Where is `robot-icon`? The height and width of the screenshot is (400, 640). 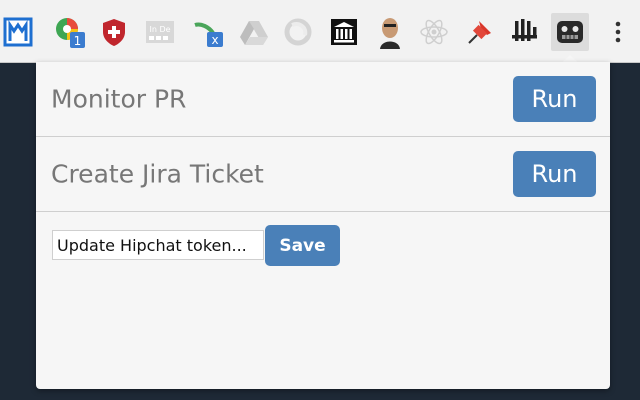
robot-icon is located at coordinates (570, 32).